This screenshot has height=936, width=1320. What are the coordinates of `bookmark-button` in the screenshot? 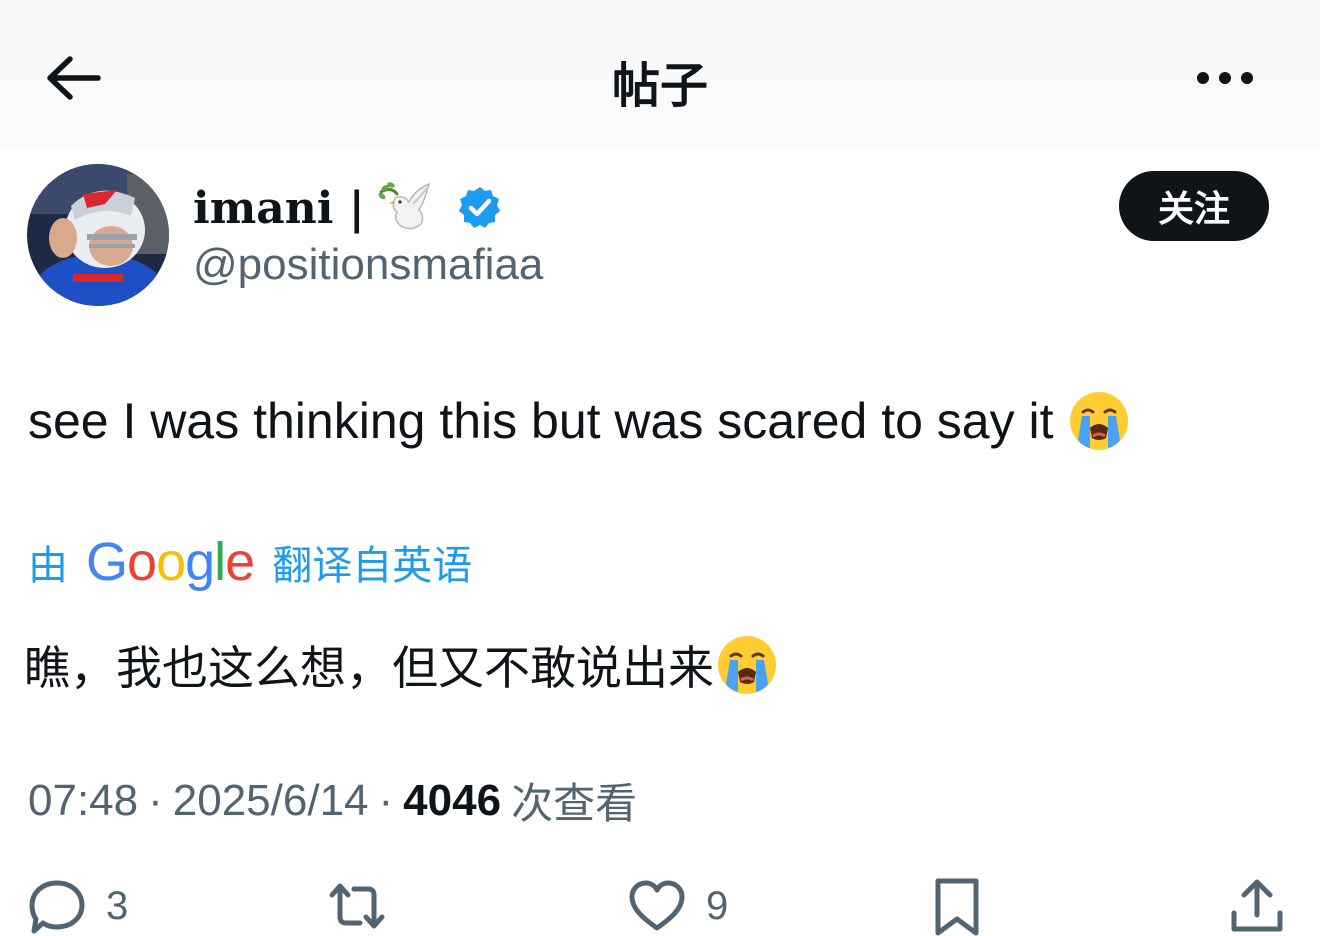 It's located at (957, 905).